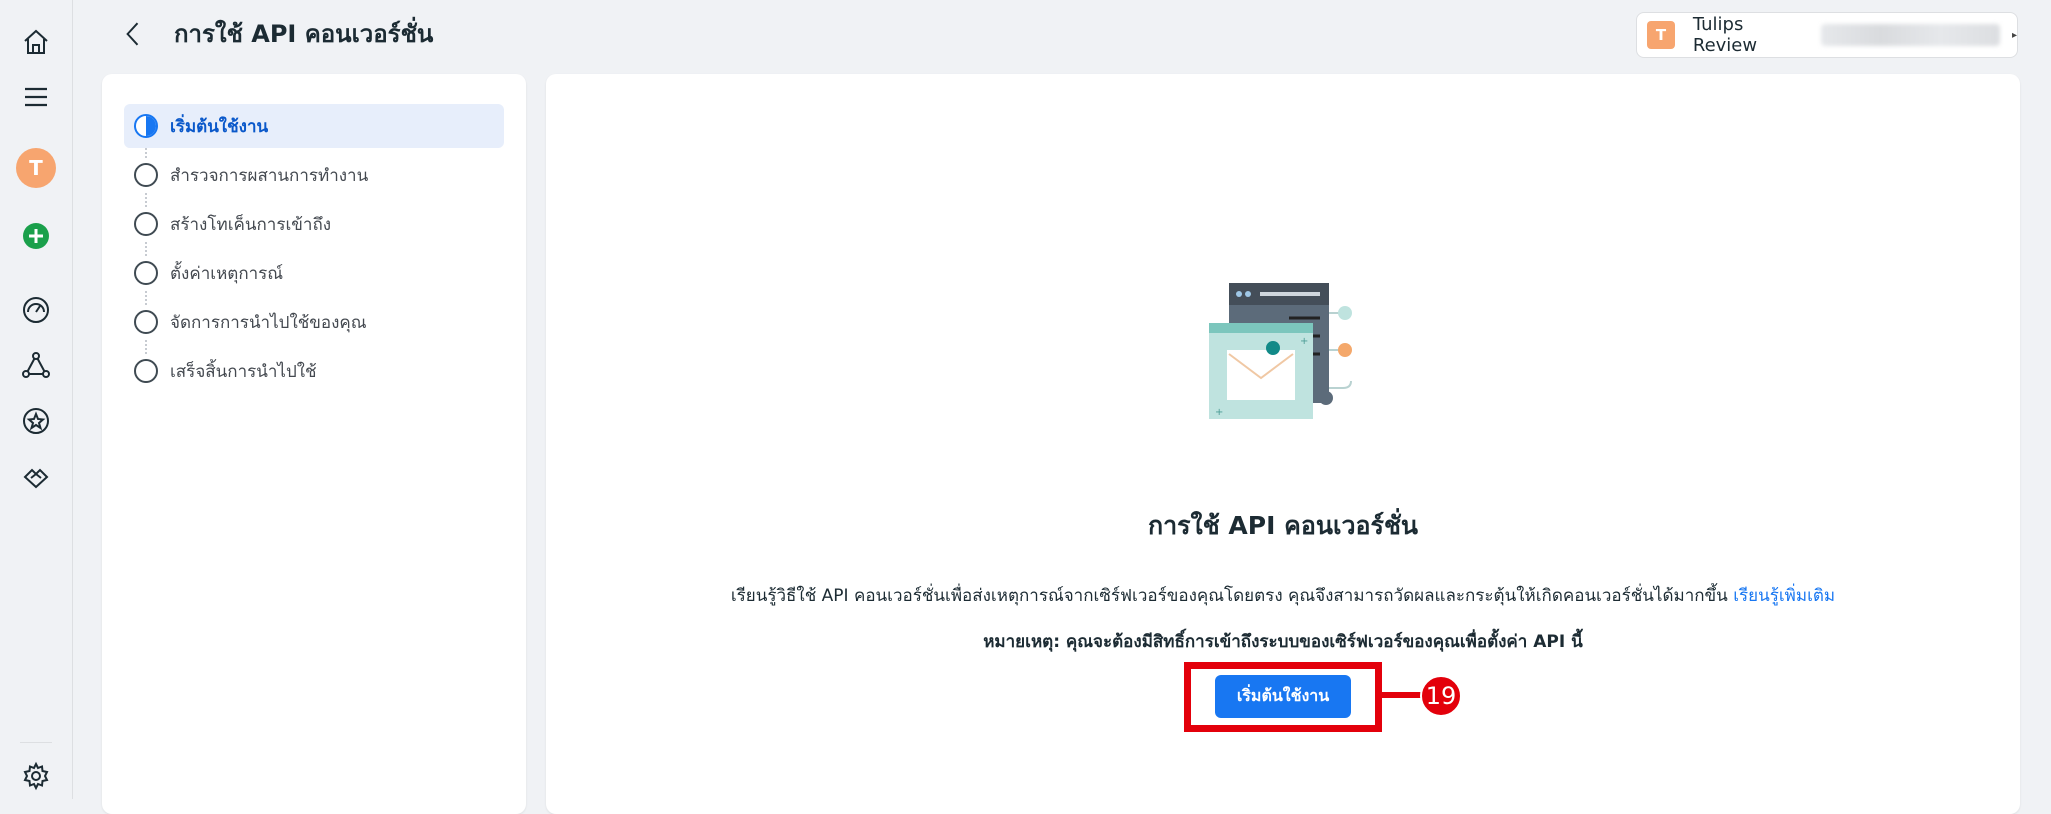 The image size is (2051, 814). What do you see at coordinates (304, 34) in the screenshot?
I see `page-title: การใช้ API คอนเวอร์ชั่น` at bounding box center [304, 34].